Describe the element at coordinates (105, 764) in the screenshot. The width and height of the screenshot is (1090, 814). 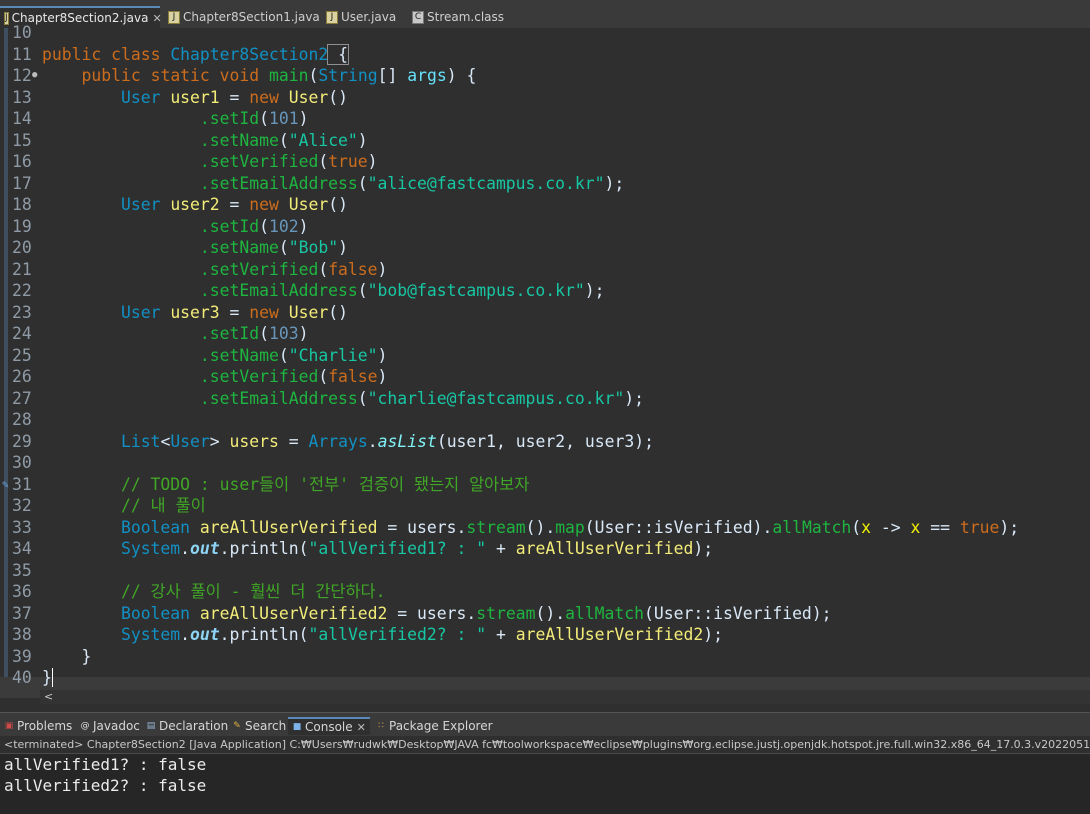
I see `console-line: allVerified1? : false` at that location.